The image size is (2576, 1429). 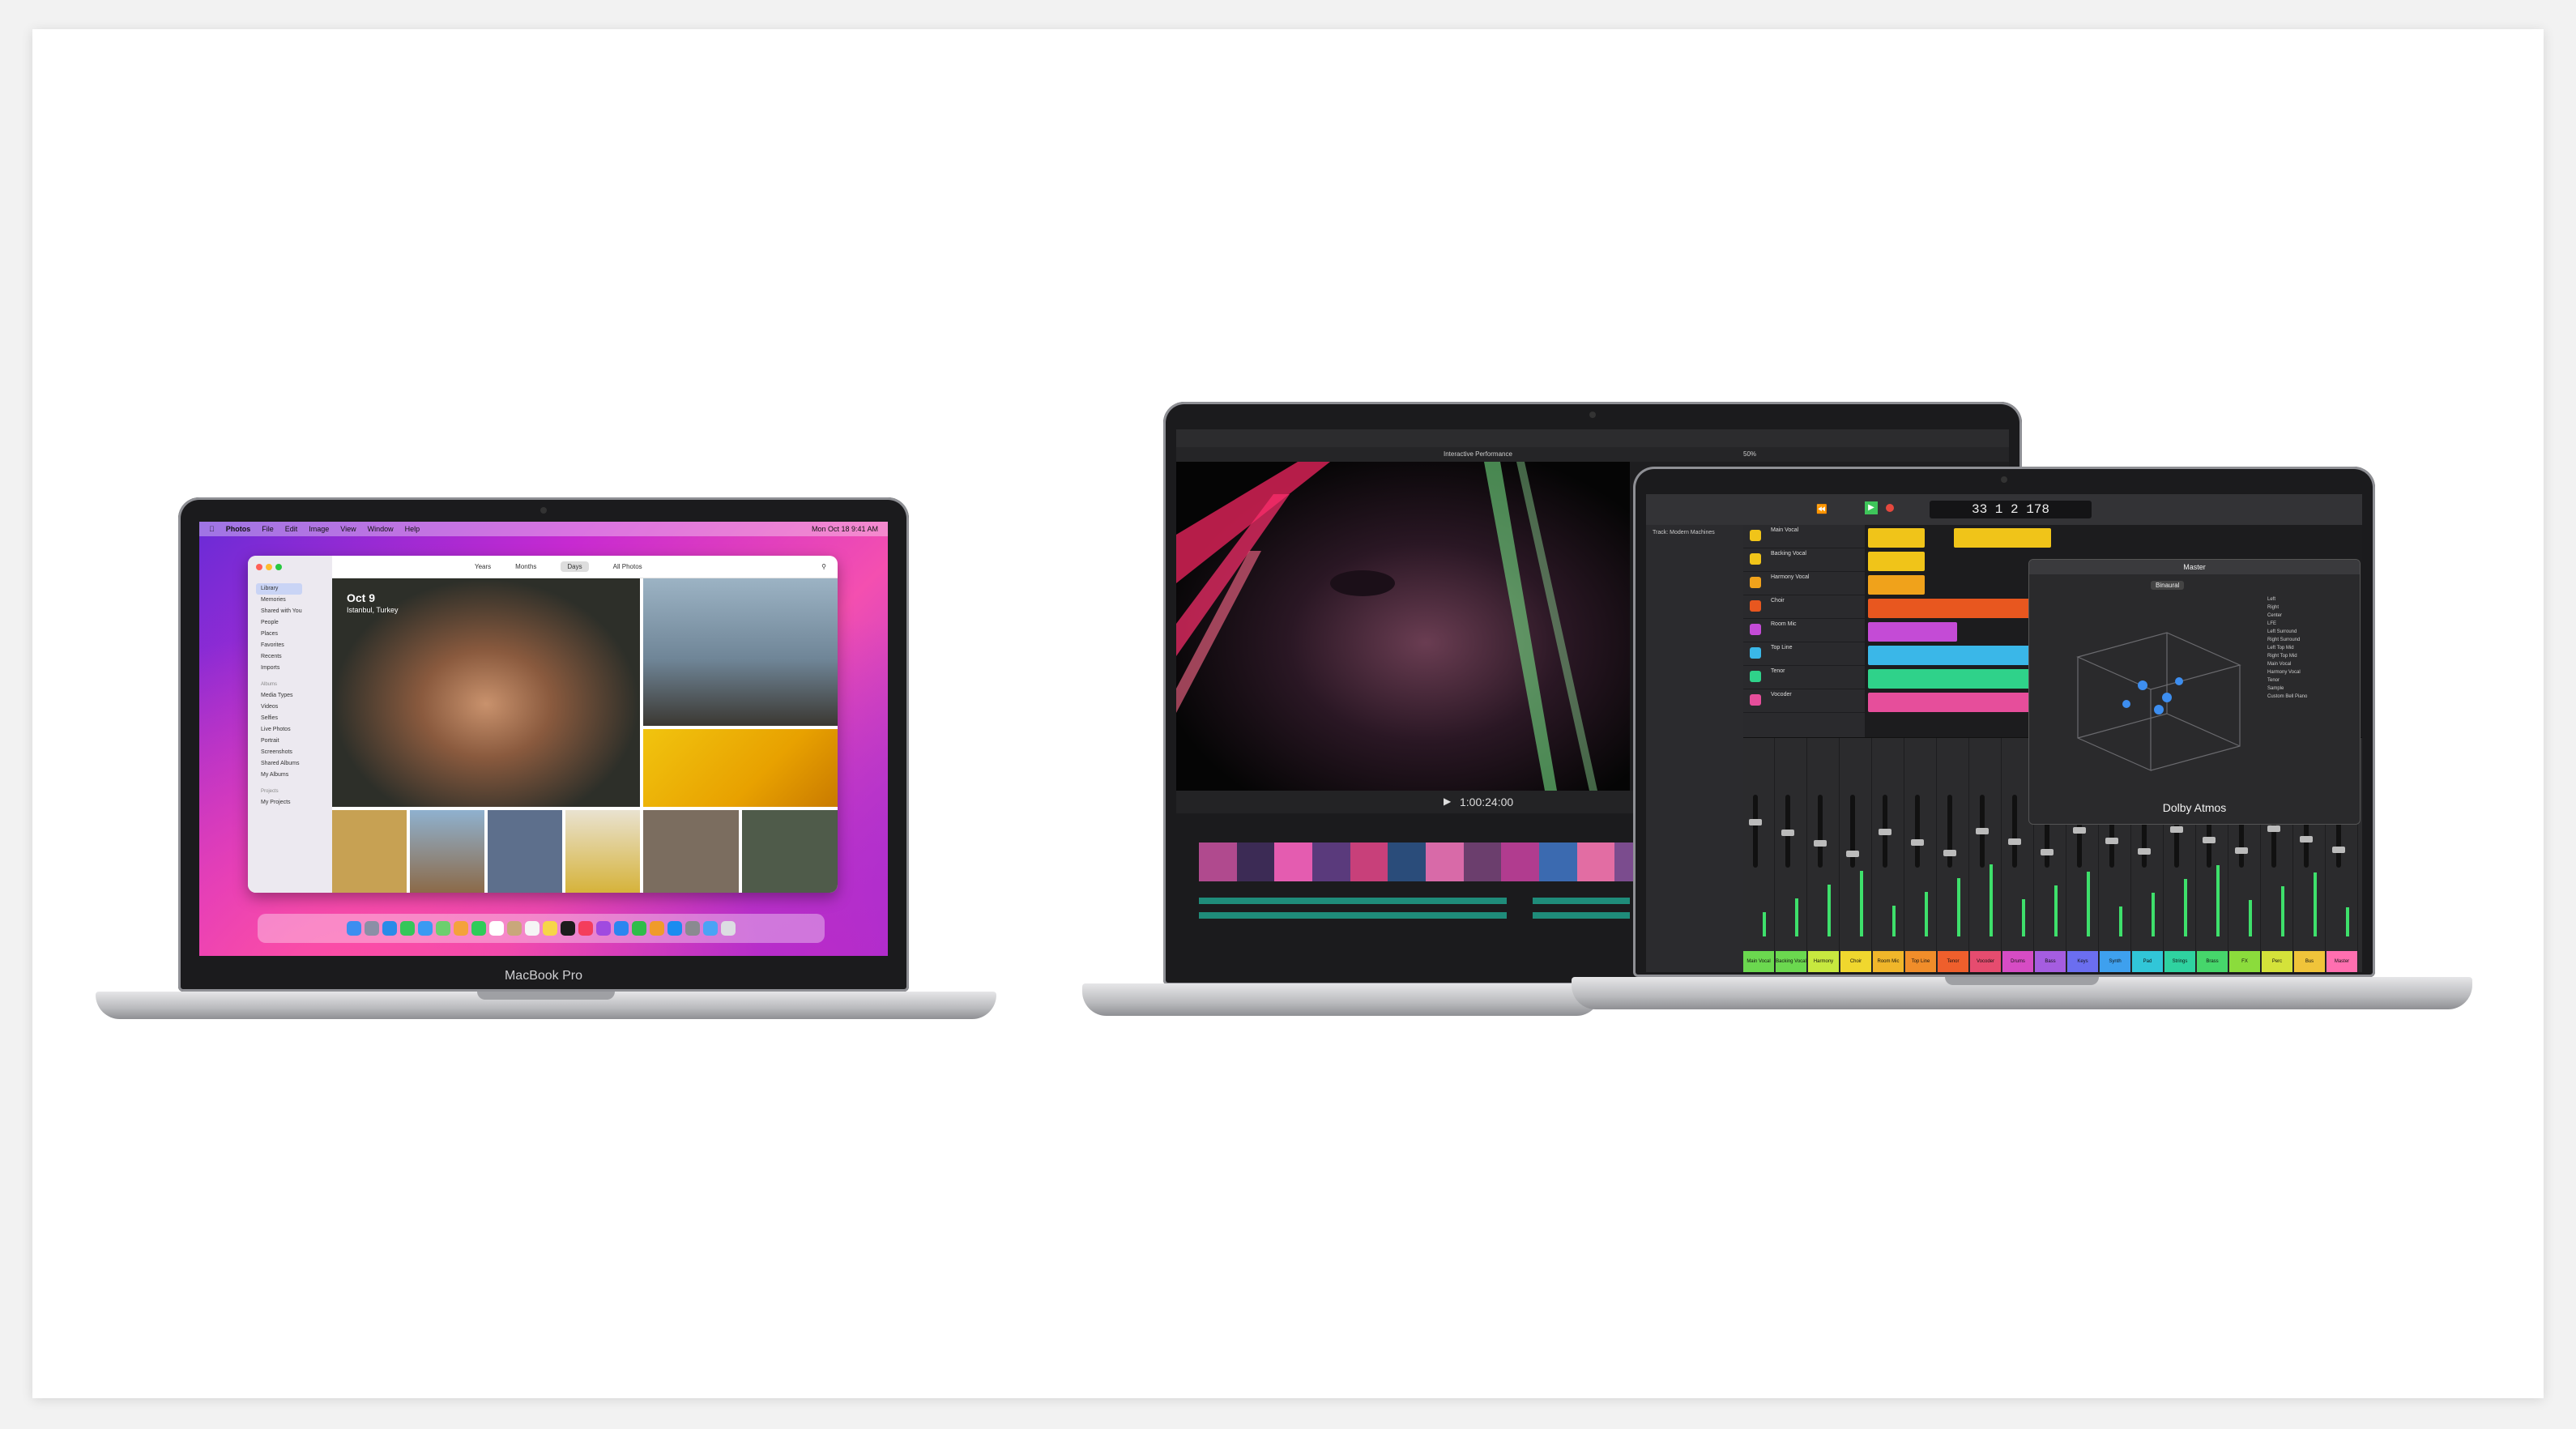 I want to click on sidebar-item-selfies: Selfies, so click(x=279, y=718).